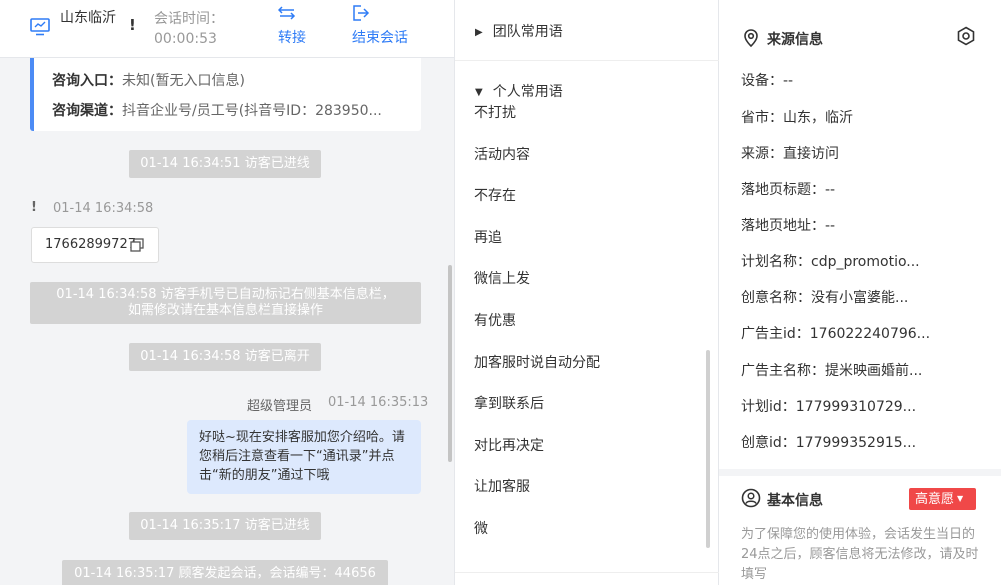 The image size is (1001, 585). Describe the element at coordinates (797, 118) in the screenshot. I see `source-field: 省市：山东，临沂` at that location.